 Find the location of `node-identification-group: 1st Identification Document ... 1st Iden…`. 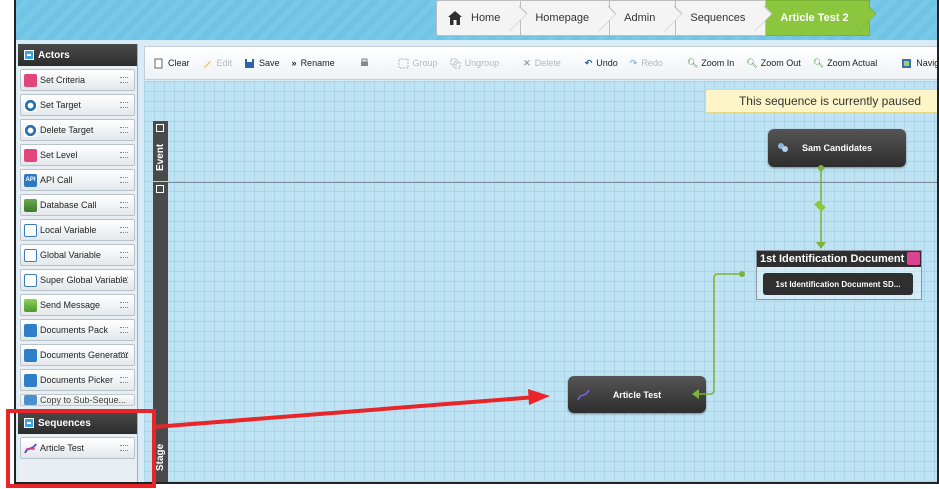

node-identification-group: 1st Identification Document ... 1st Iden… is located at coordinates (839, 275).